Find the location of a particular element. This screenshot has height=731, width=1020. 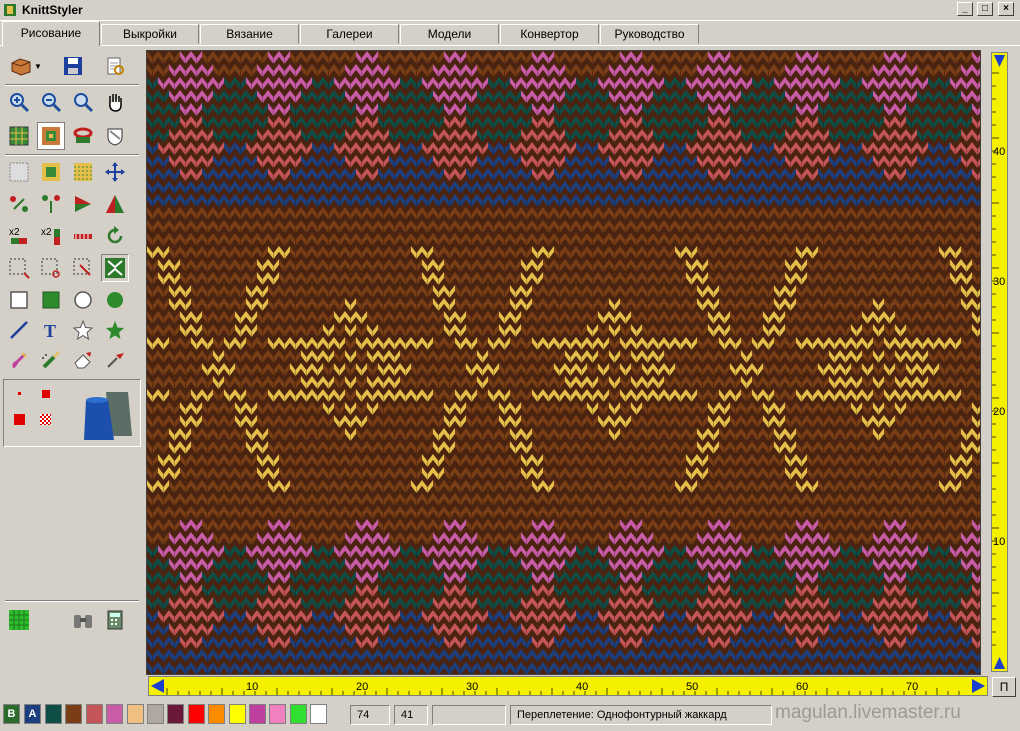

texture-button is located at coordinates (83, 172).